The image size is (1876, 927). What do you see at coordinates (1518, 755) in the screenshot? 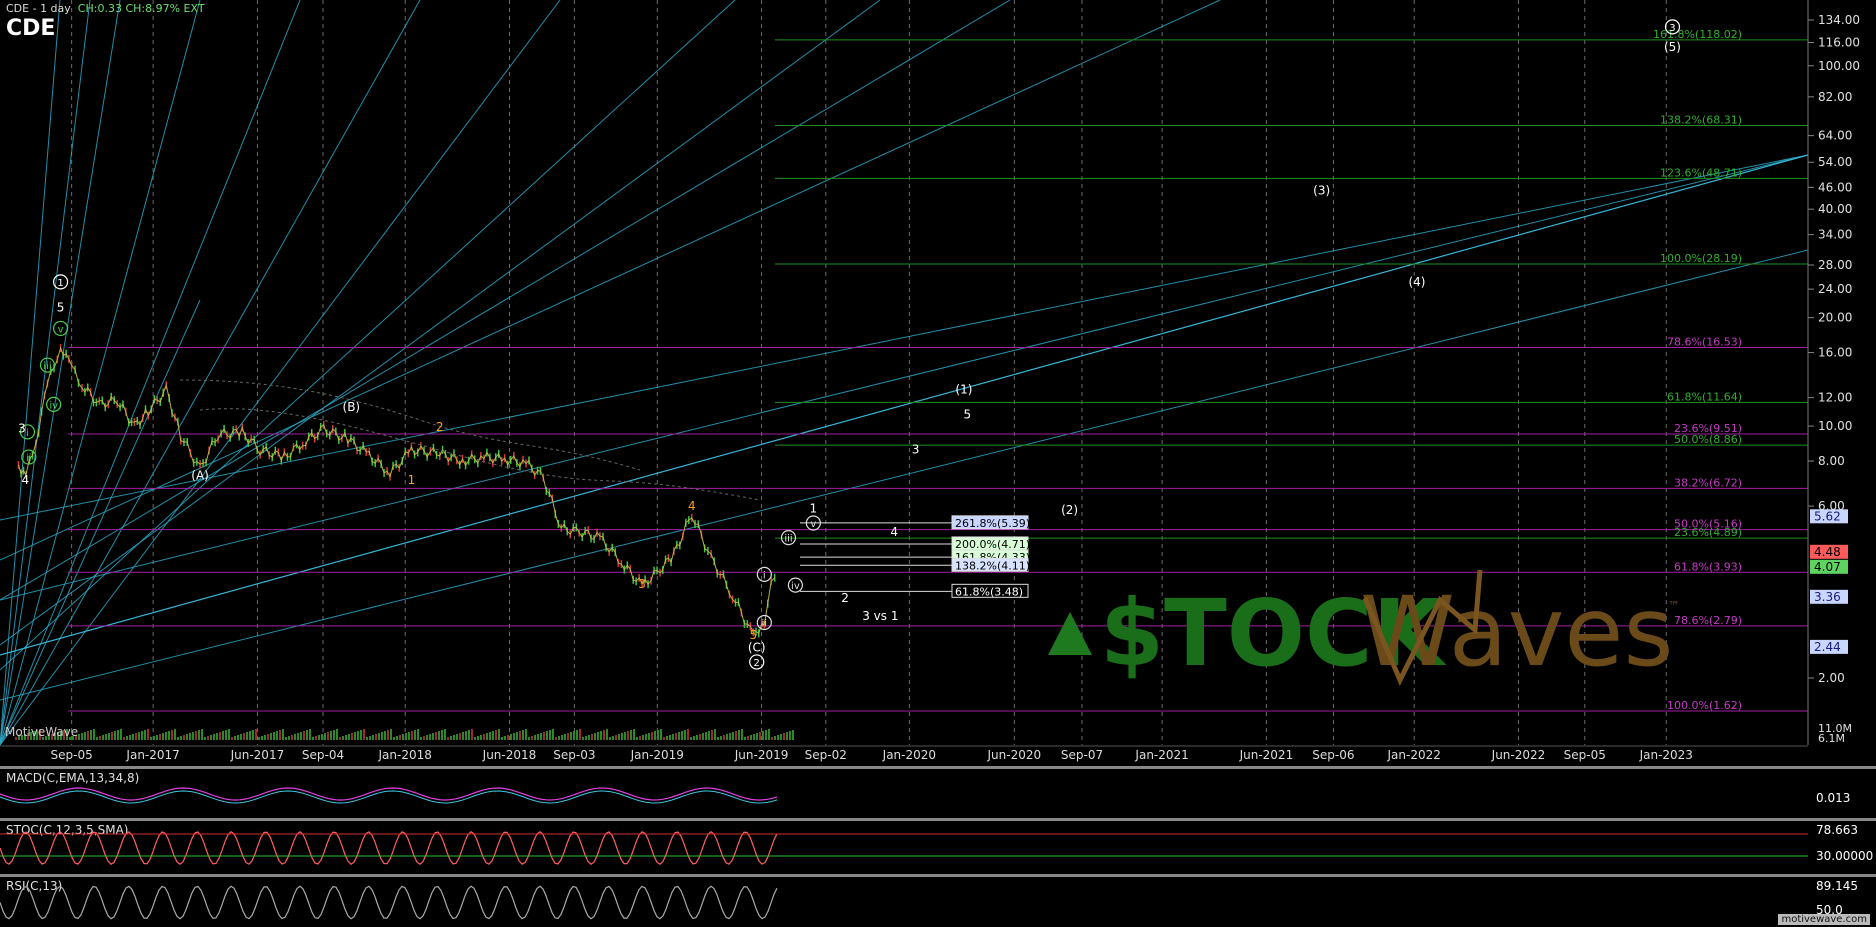
I see `x-tick-label: Jun-2022` at bounding box center [1518, 755].